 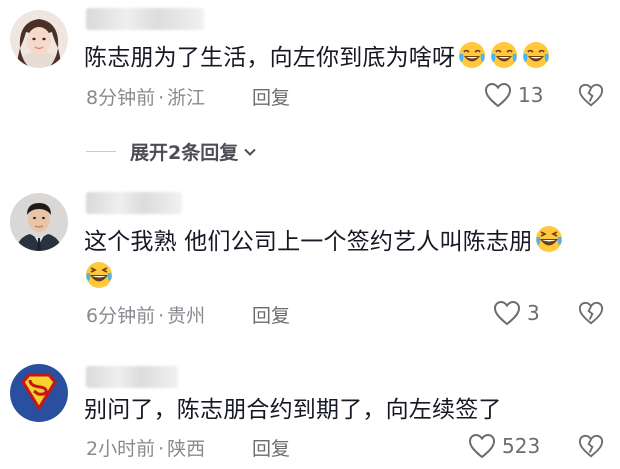 What do you see at coordinates (250, 152) in the screenshot?
I see `chevron-down-icon` at bounding box center [250, 152].